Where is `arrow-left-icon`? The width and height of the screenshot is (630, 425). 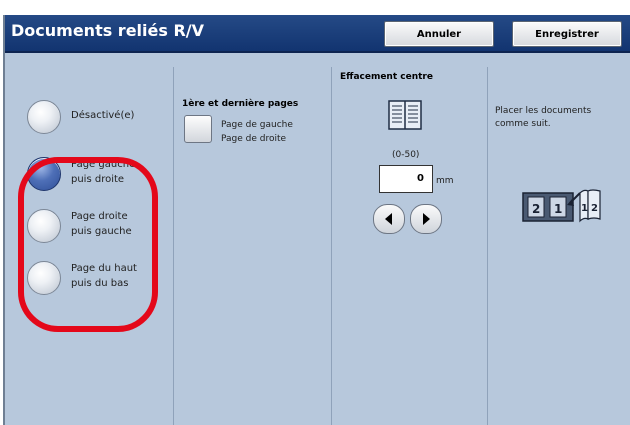 arrow-left-icon is located at coordinates (388, 219).